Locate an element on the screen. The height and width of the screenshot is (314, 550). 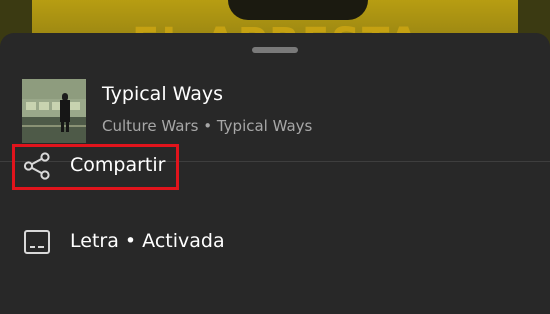
drag-handle is located at coordinates (275, 50).